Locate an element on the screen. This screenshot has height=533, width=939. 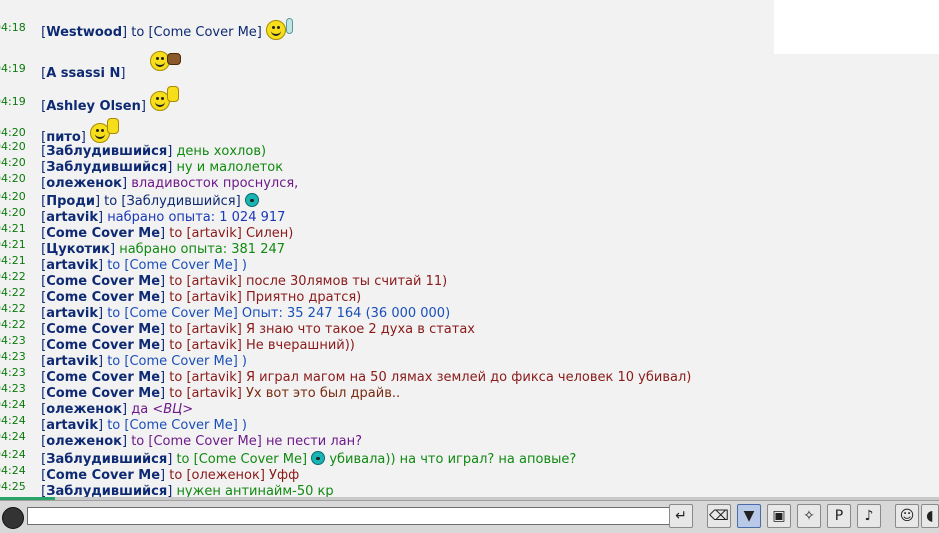
chat-line: 04:19 [Ashley Olsen] is located at coordinates (90, 100).